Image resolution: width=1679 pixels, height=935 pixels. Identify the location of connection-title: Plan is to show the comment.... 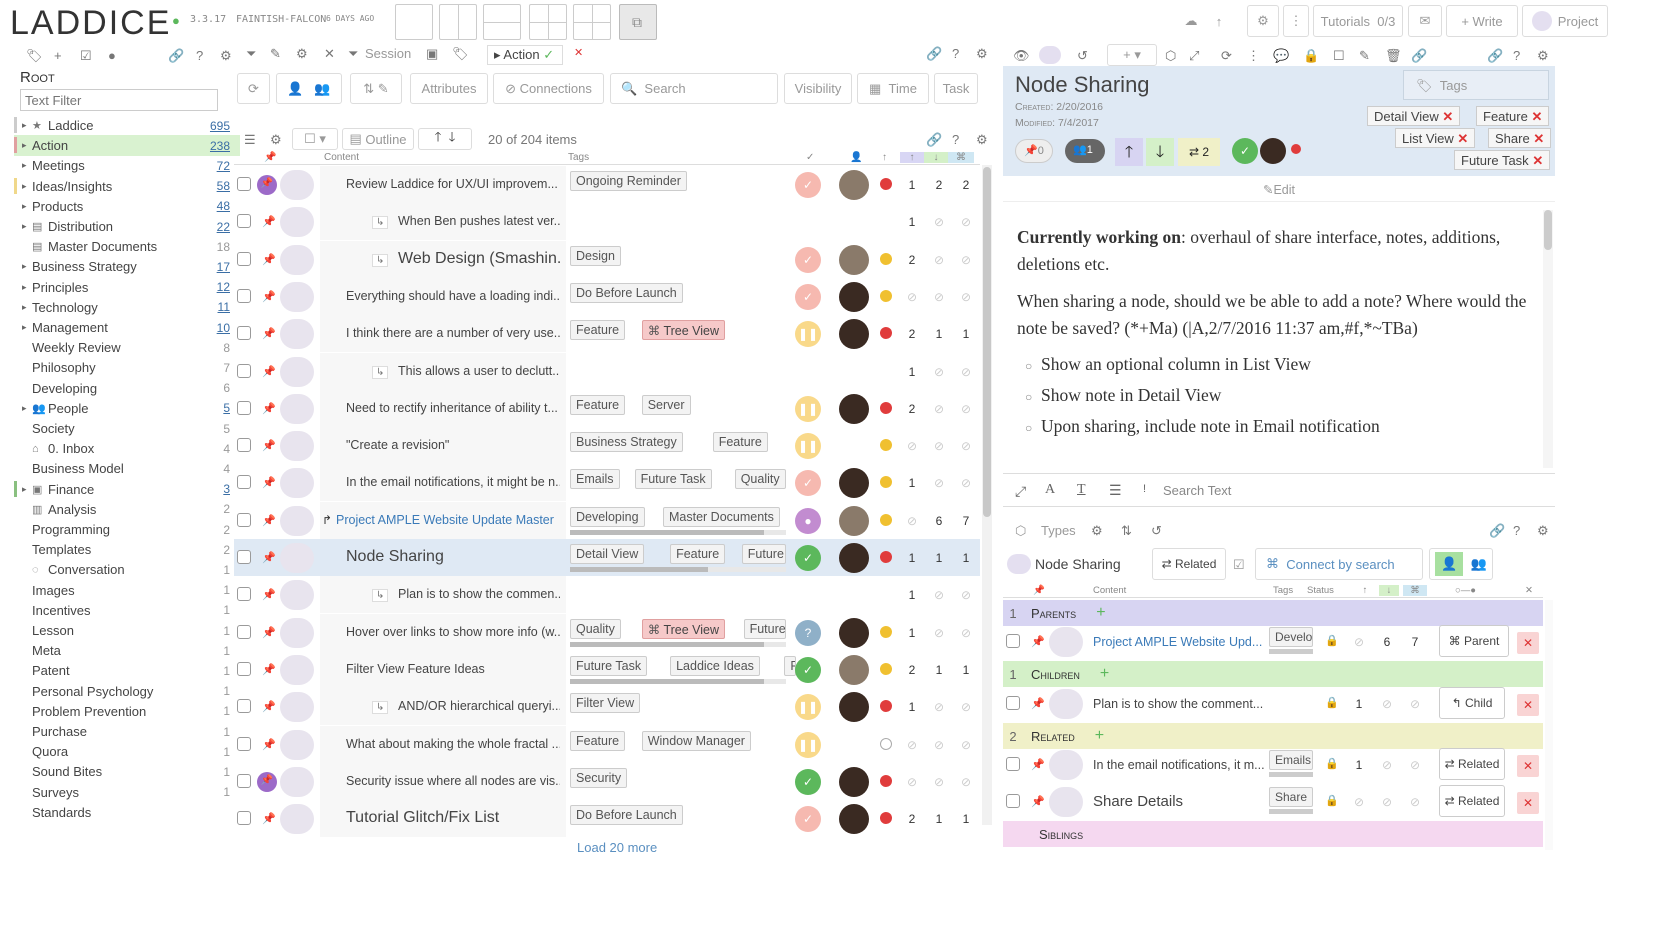
(1179, 704).